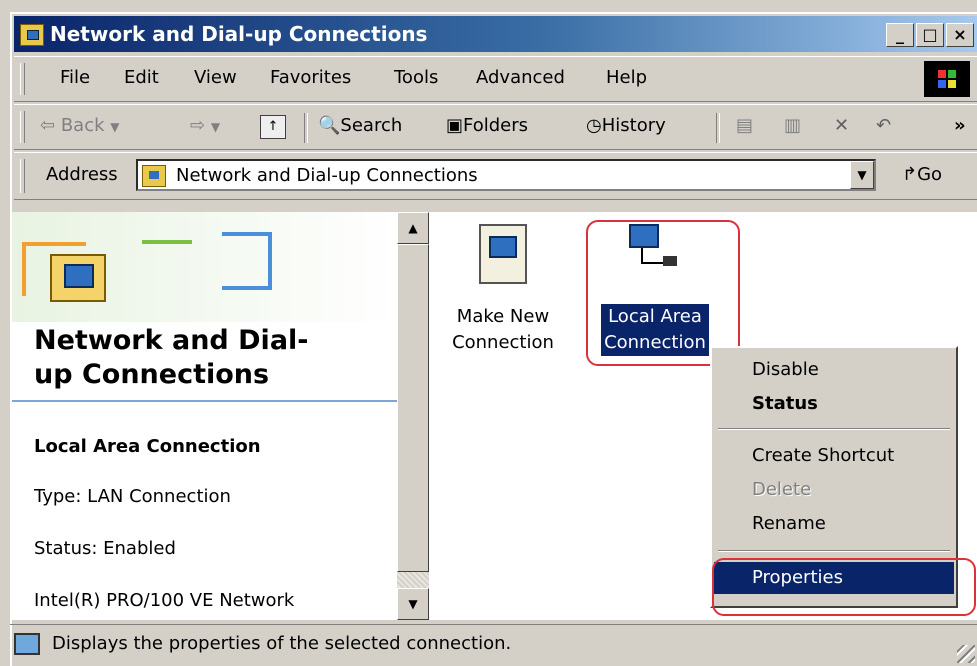 The image size is (977, 666). I want to click on history-icon: ◷, so click(594, 125).